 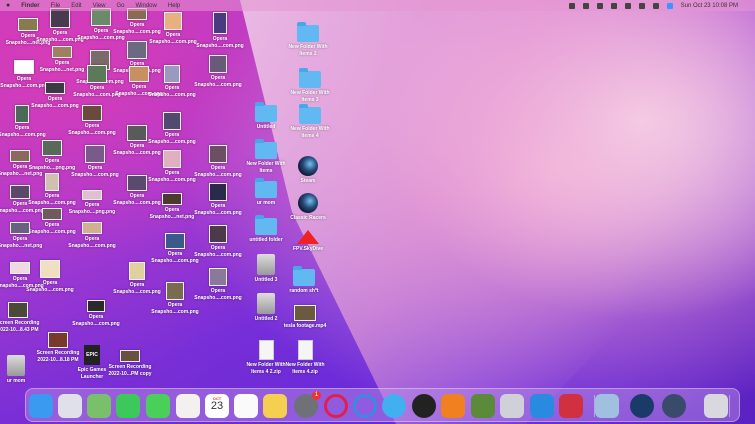 I want to click on label-line-1: random sh*t, so click(x=304, y=291).